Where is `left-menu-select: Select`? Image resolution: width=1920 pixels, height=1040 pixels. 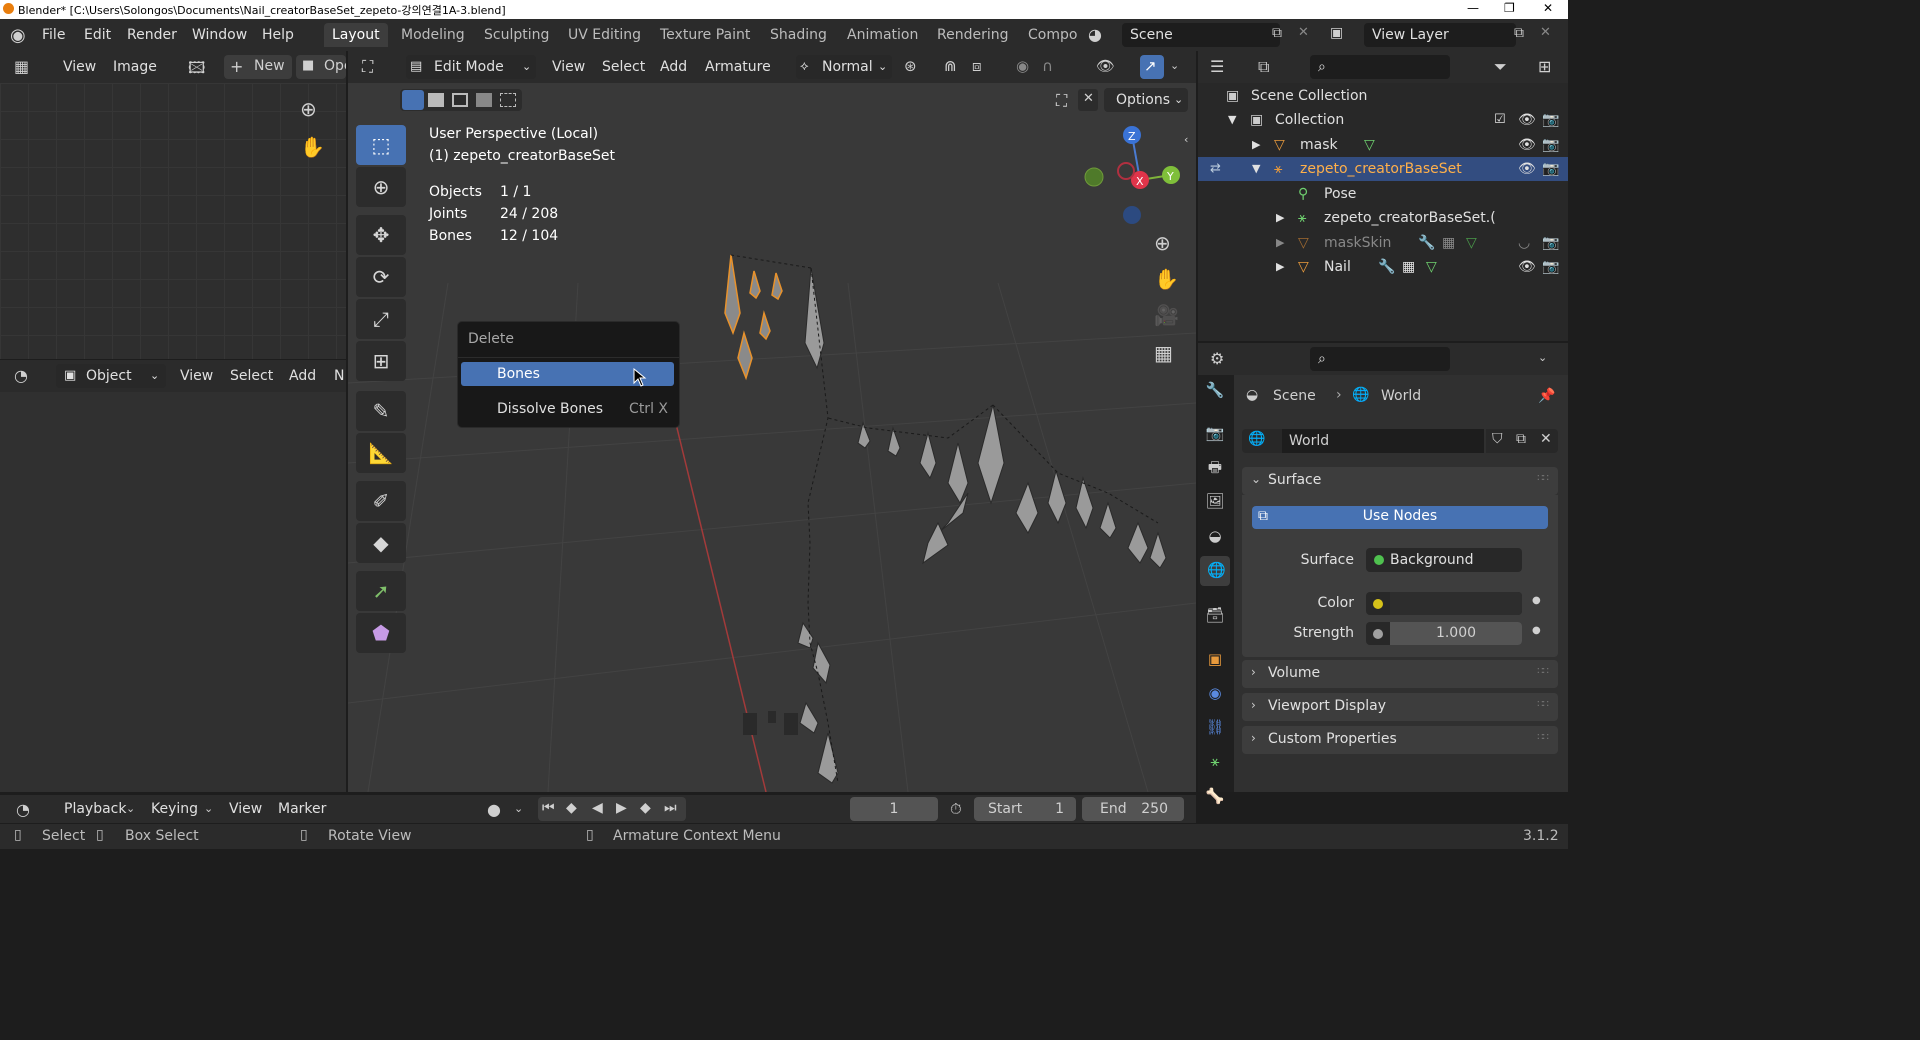 left-menu-select: Select is located at coordinates (251, 376).